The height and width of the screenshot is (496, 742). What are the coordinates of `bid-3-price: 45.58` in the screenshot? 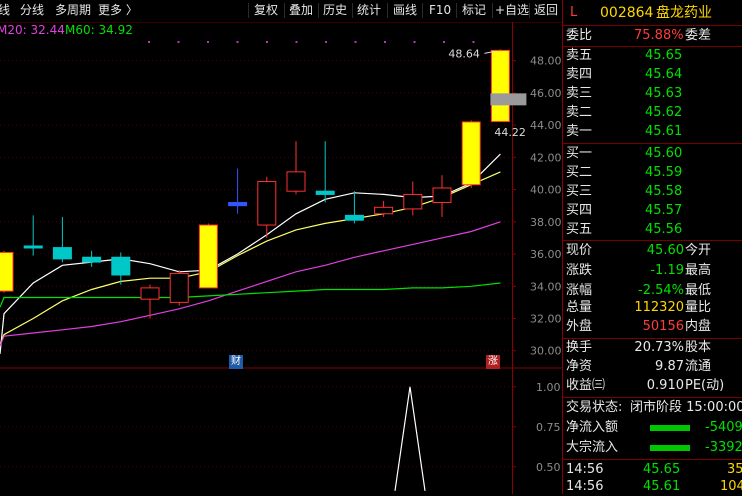 It's located at (663, 192).